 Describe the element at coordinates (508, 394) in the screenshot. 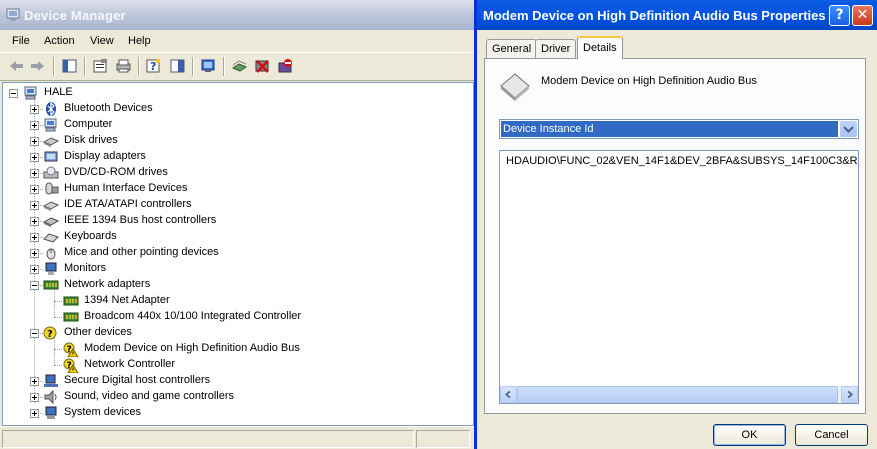

I see `scroll-left-icon` at that location.